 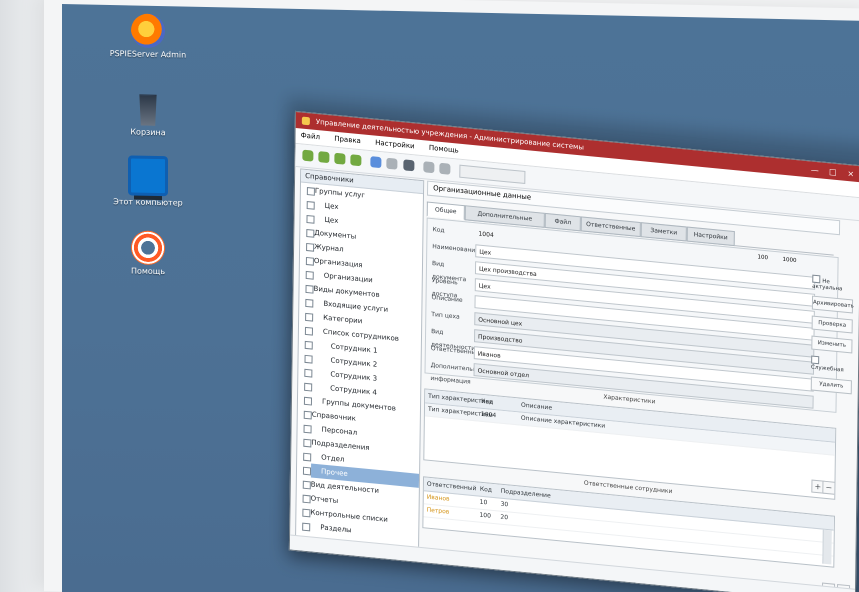 I want to click on table-scrollbar, so click(x=827, y=547).